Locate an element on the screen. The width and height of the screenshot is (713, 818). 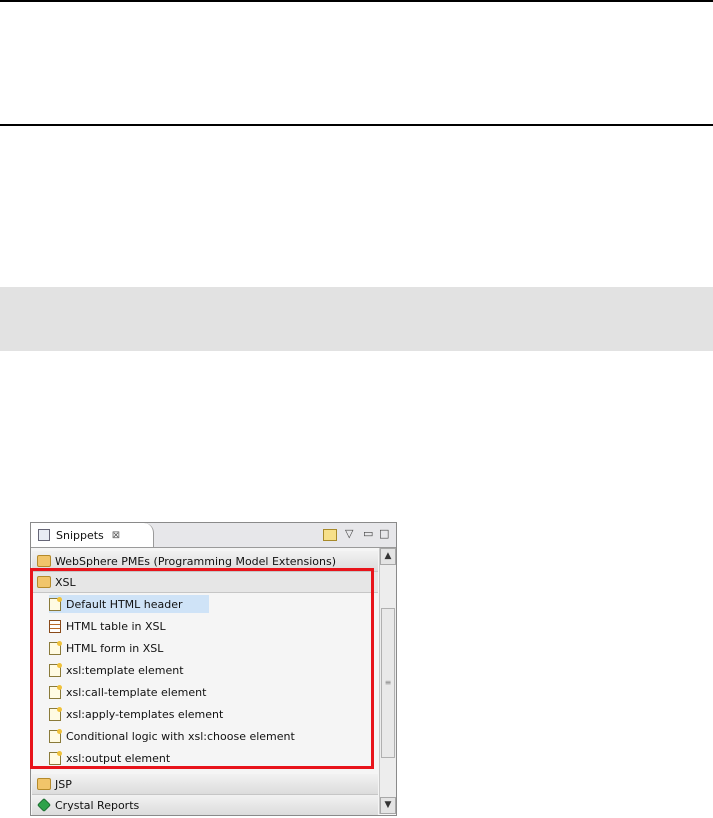
snippet-label: xsl:template element is located at coordinates (125, 670).